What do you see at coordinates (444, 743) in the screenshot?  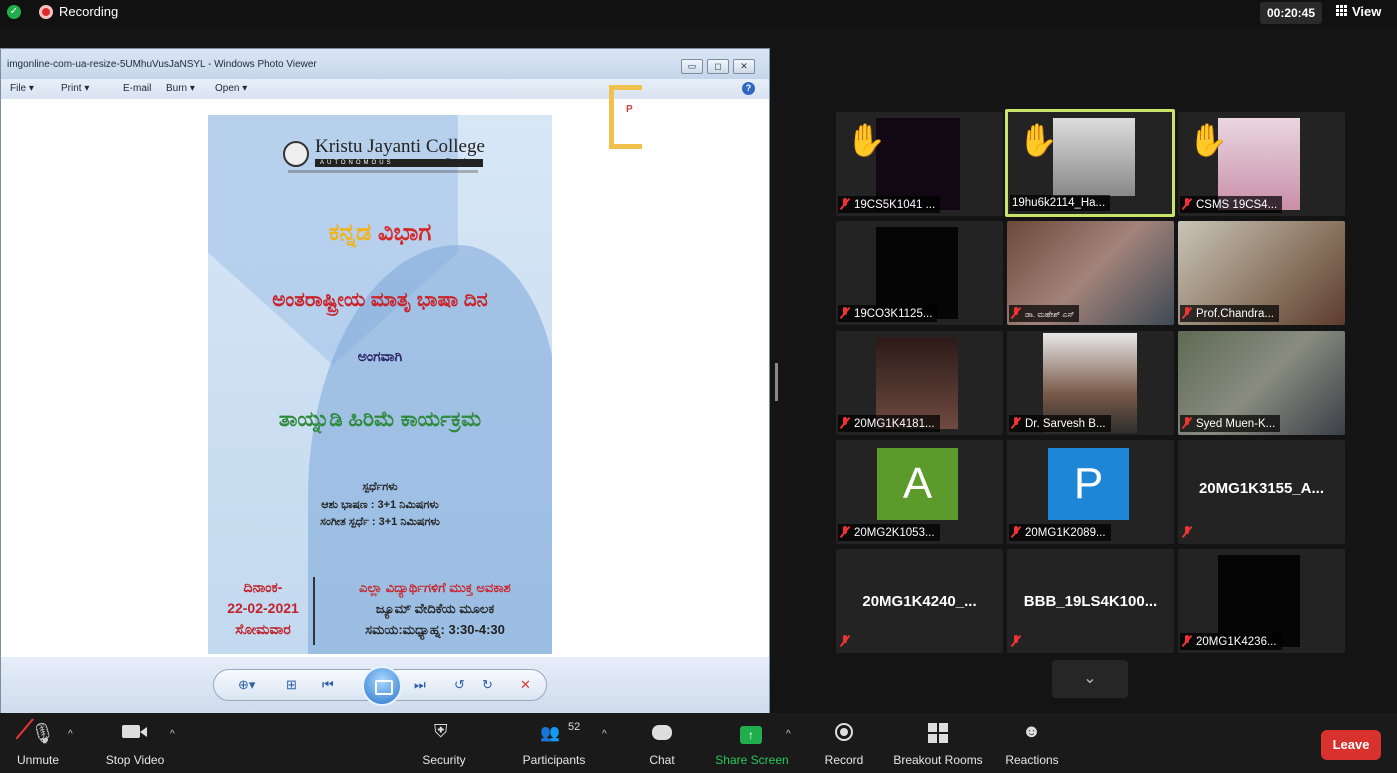 I see `security-button: ⛨ Security` at bounding box center [444, 743].